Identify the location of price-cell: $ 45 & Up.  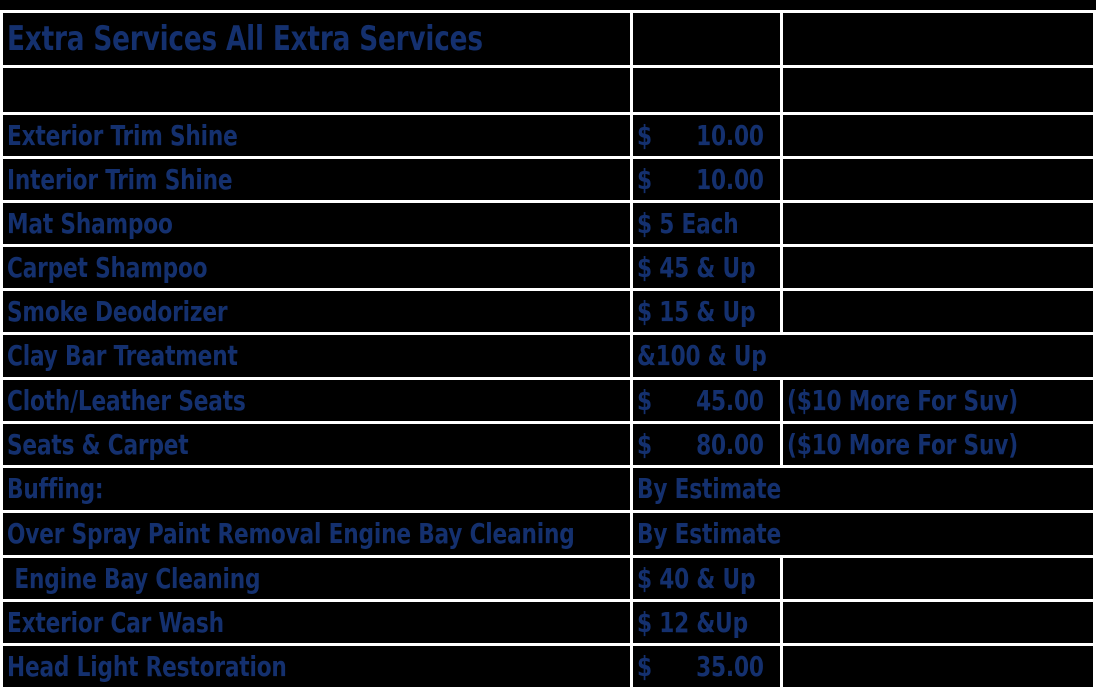
(706, 267).